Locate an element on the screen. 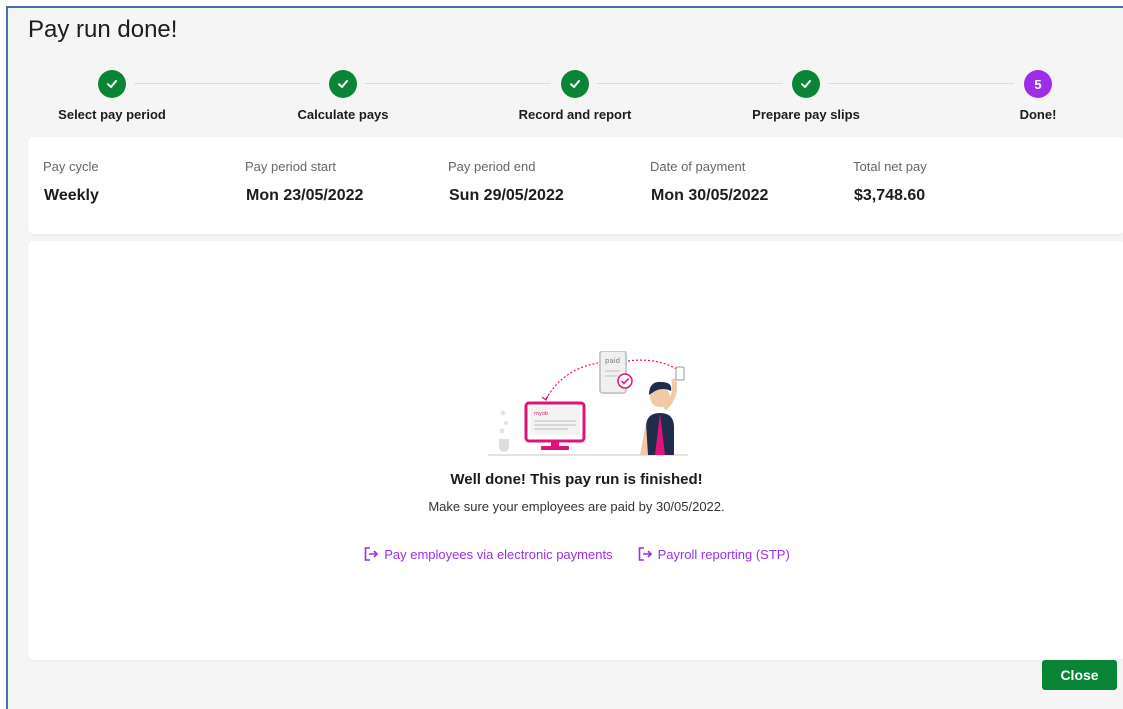 This screenshot has width=1123, height=709. pay-employees-electronic-link: Pay employees via electronic payments is located at coordinates (488, 554).